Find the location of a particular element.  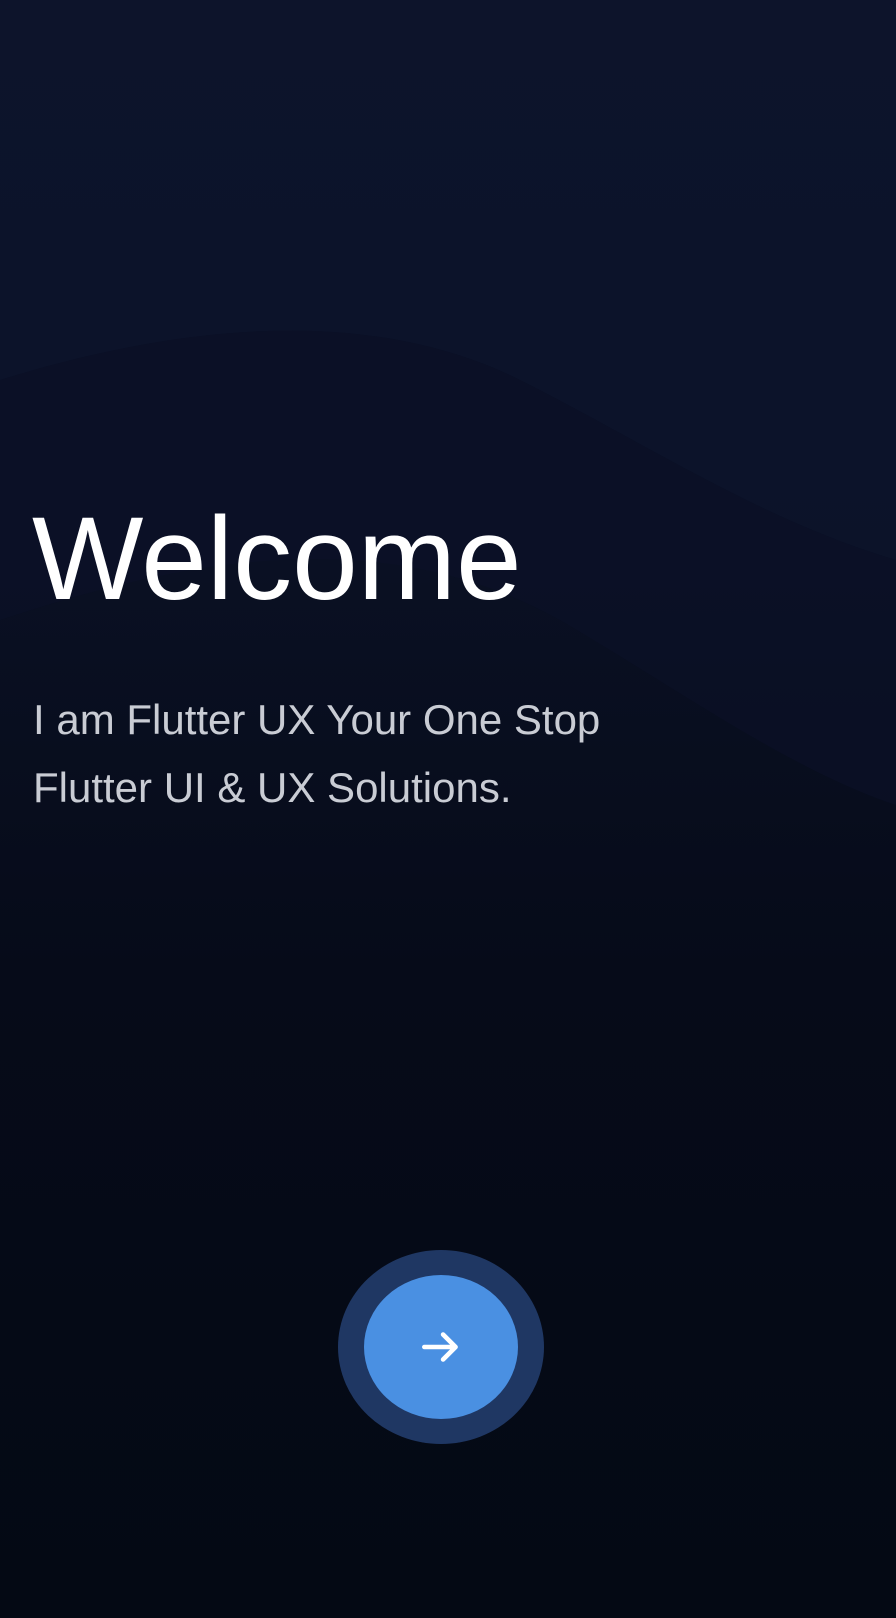

next-button is located at coordinates (441, 1347).